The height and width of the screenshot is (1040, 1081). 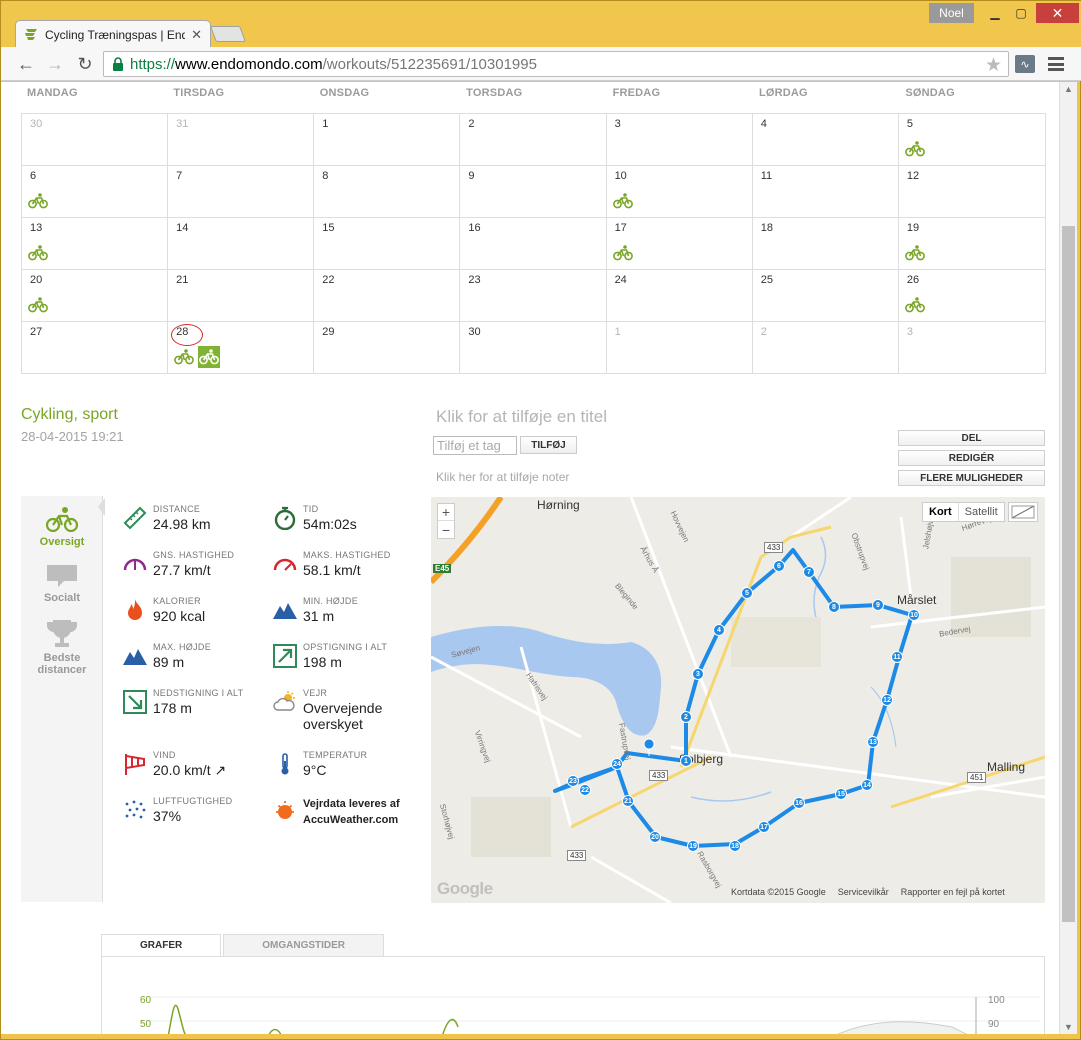 What do you see at coordinates (161, 945) in the screenshot?
I see `tab-graphs: GRAFER` at bounding box center [161, 945].